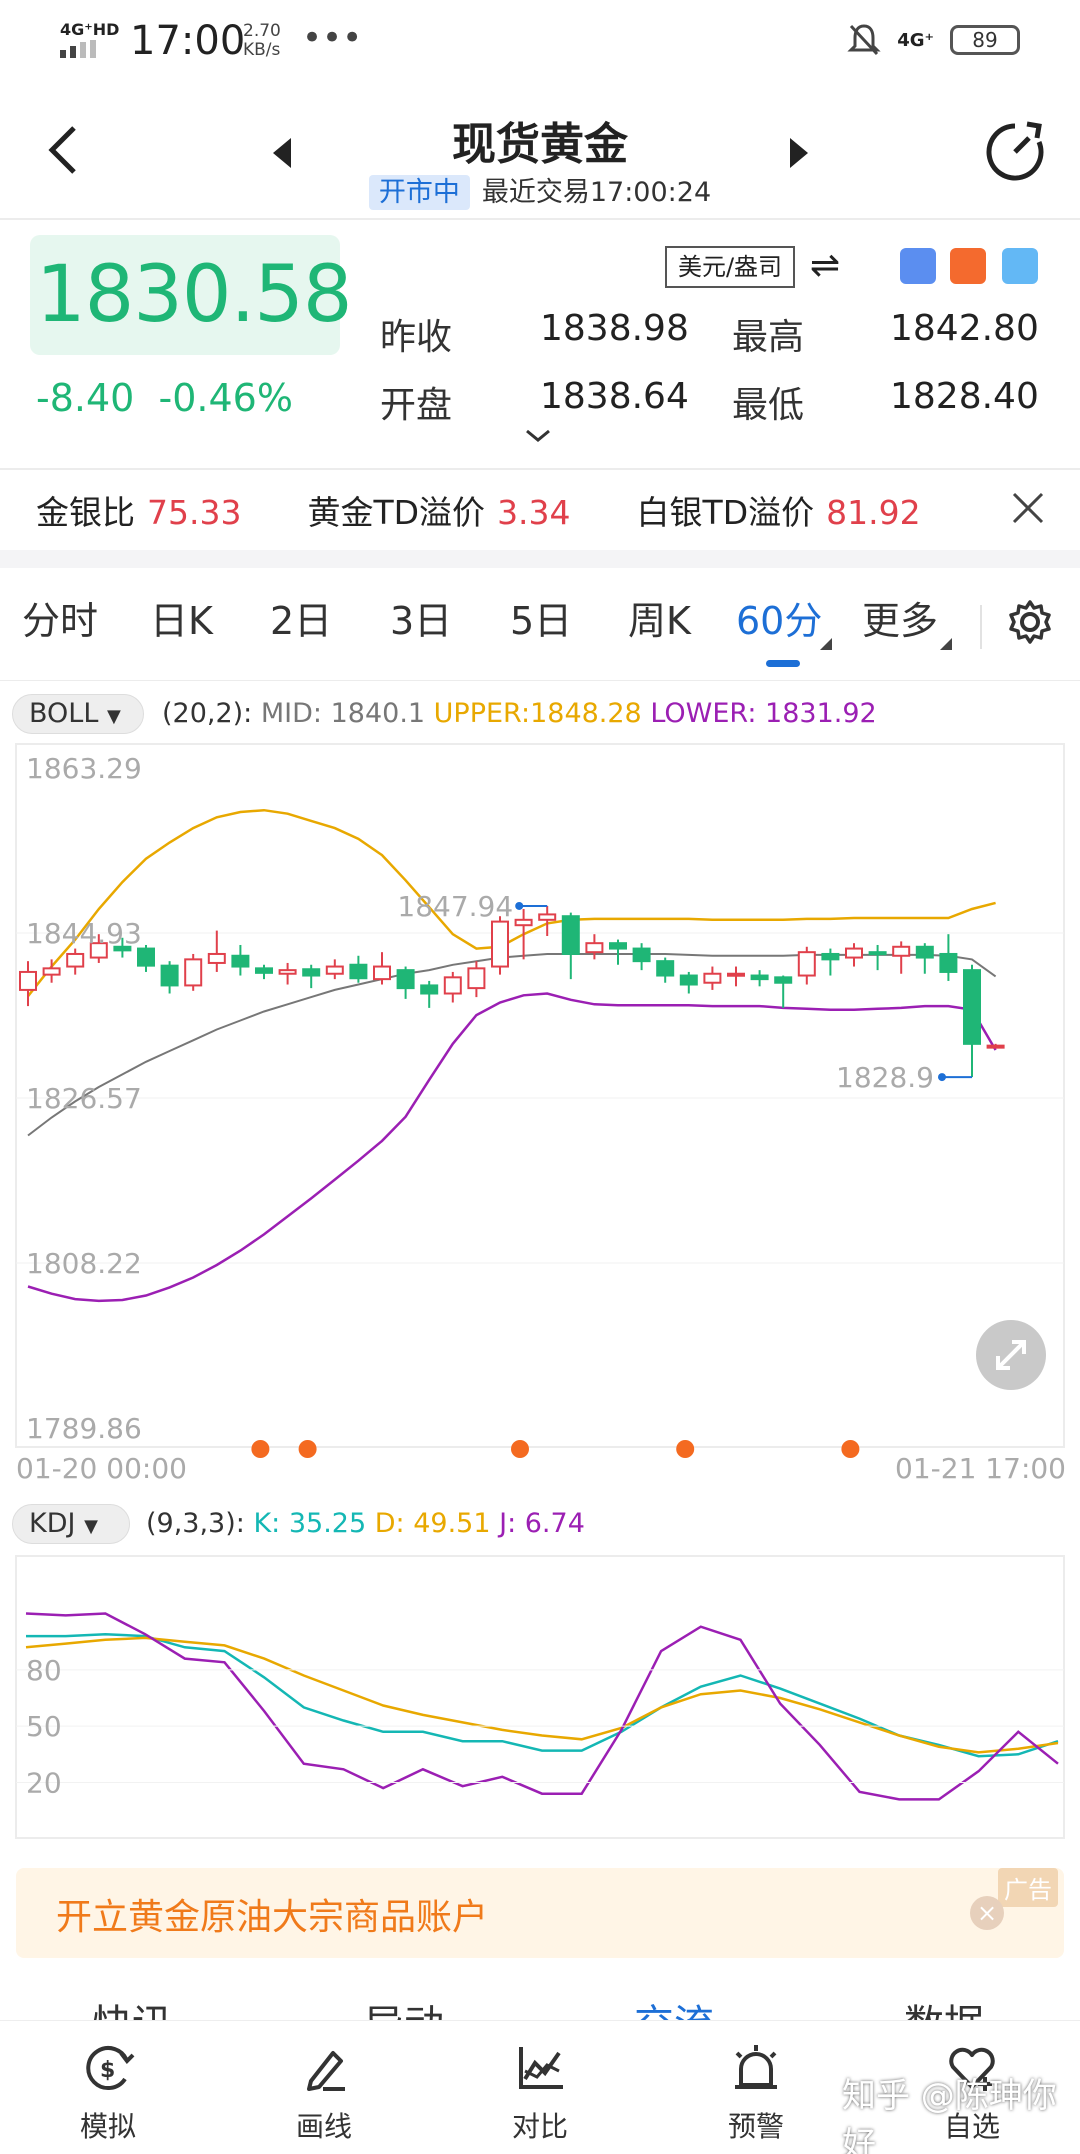 The height and width of the screenshot is (2154, 1080). I want to click on y-tick-label: 1808.22, so click(84, 1263).